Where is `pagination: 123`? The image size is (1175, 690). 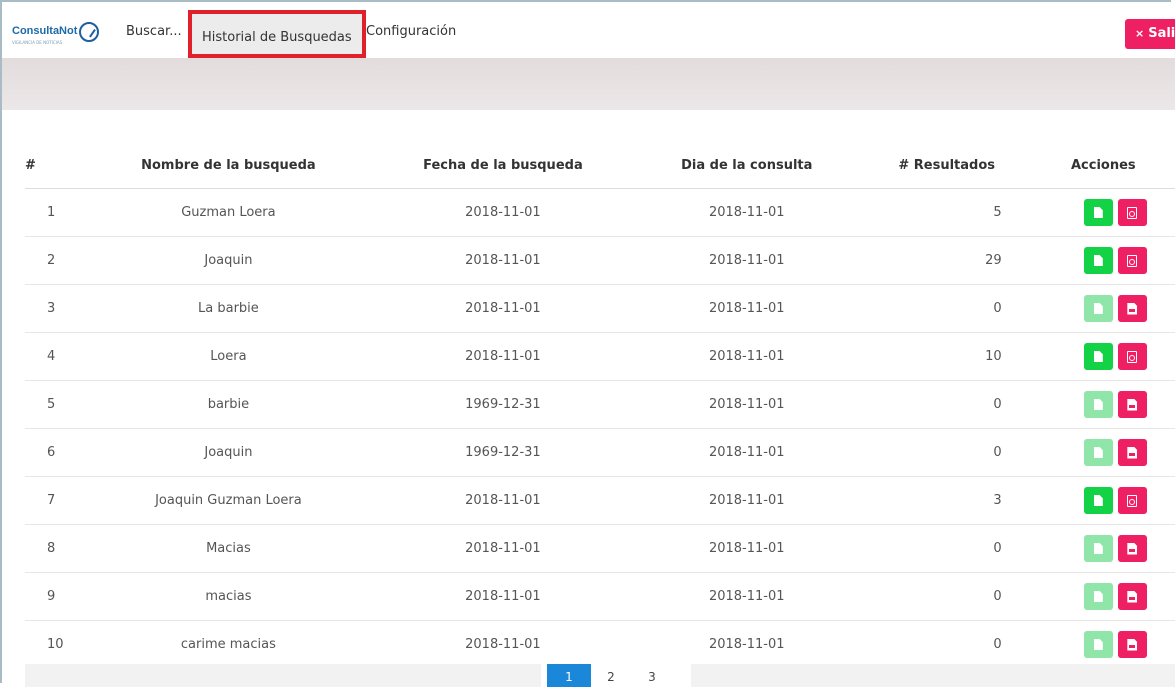
pagination: 123 is located at coordinates (616, 675).